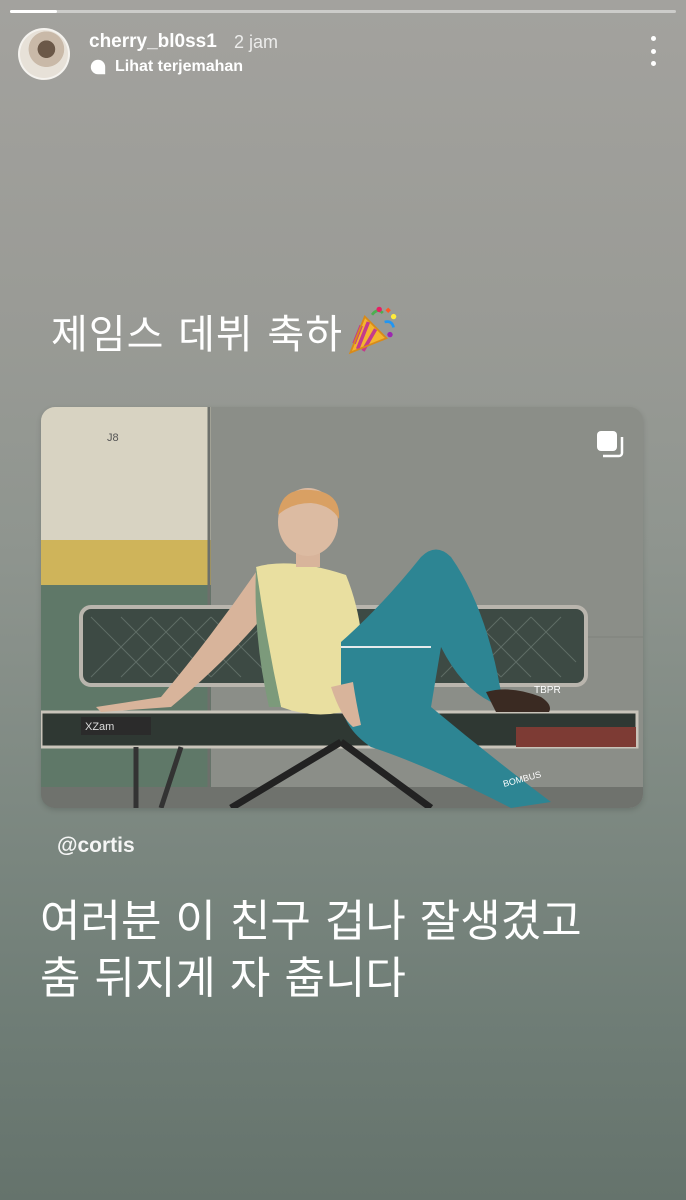 The height and width of the screenshot is (1200, 686). Describe the element at coordinates (653, 38) in the screenshot. I see `more-vertical-icon` at that location.